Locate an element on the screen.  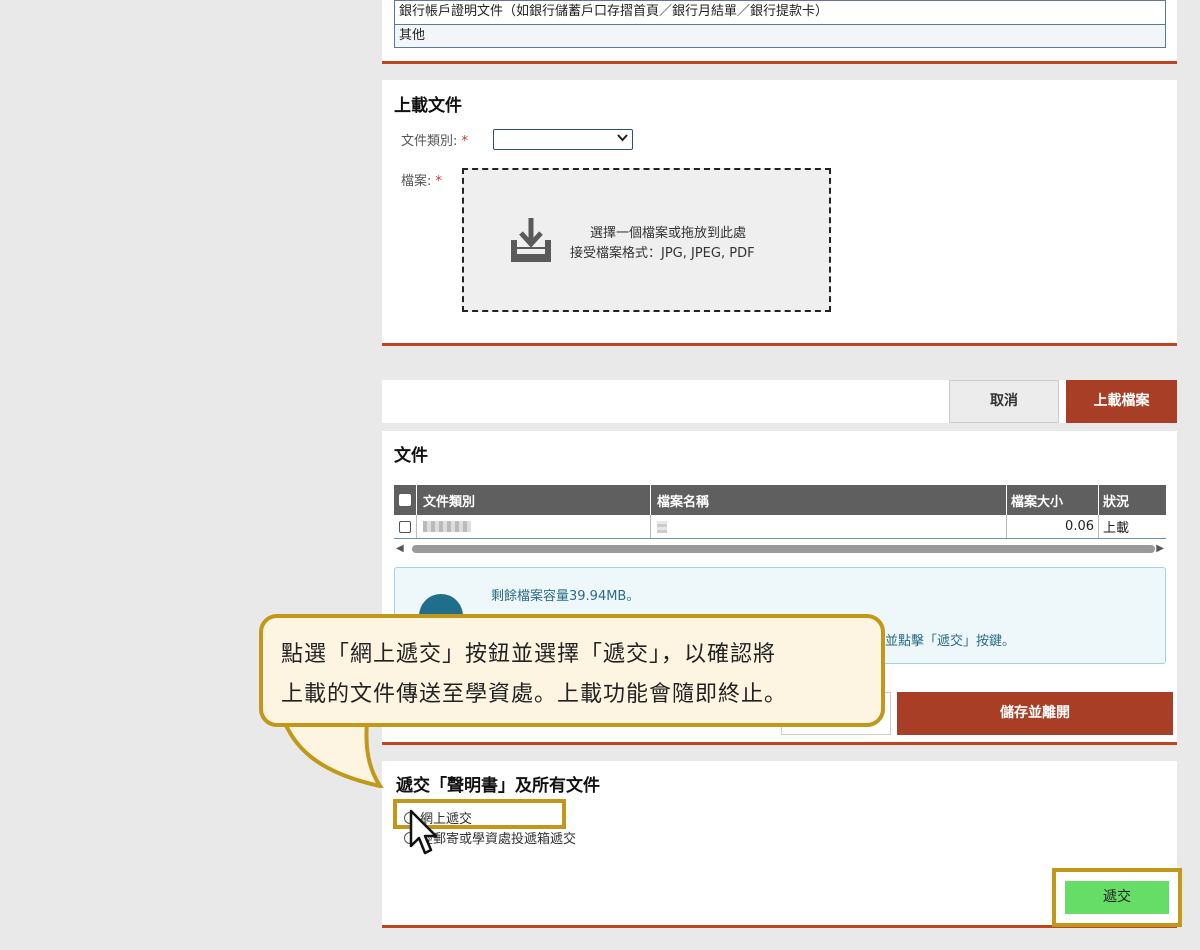
column-header-size: 檔案大小 is located at coordinates (1052, 500).